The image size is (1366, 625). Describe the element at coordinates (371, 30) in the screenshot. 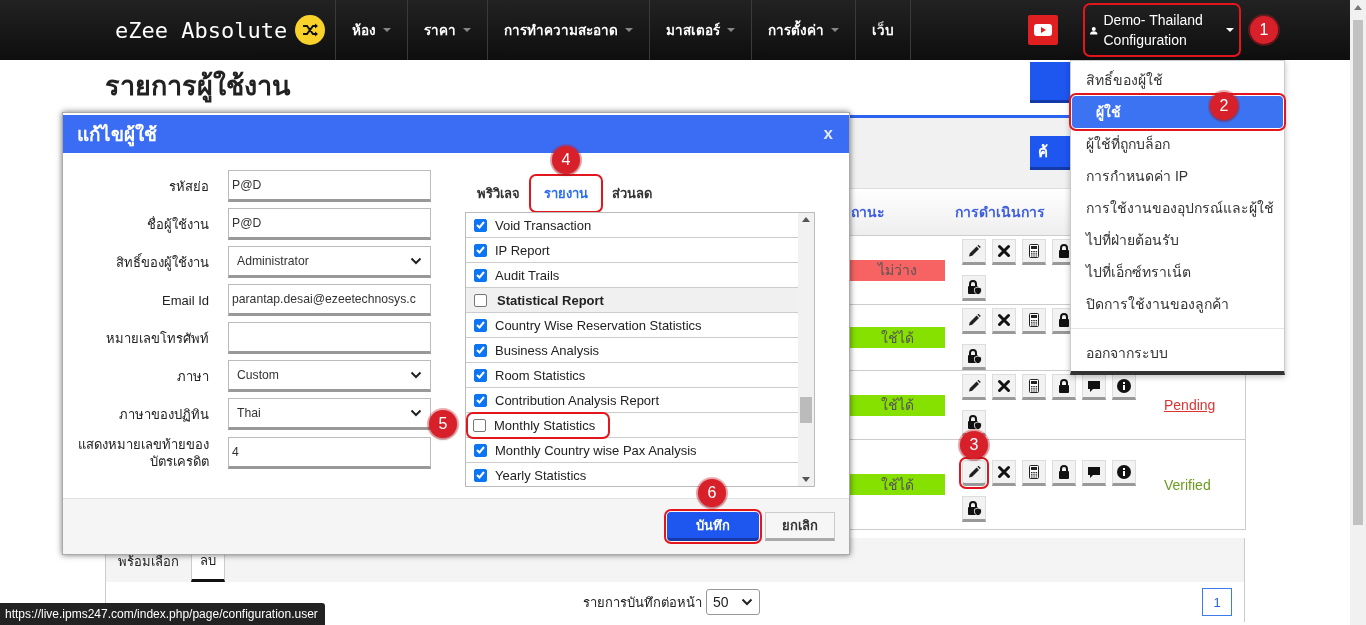

I see `nav-menu: ห้อง` at that location.